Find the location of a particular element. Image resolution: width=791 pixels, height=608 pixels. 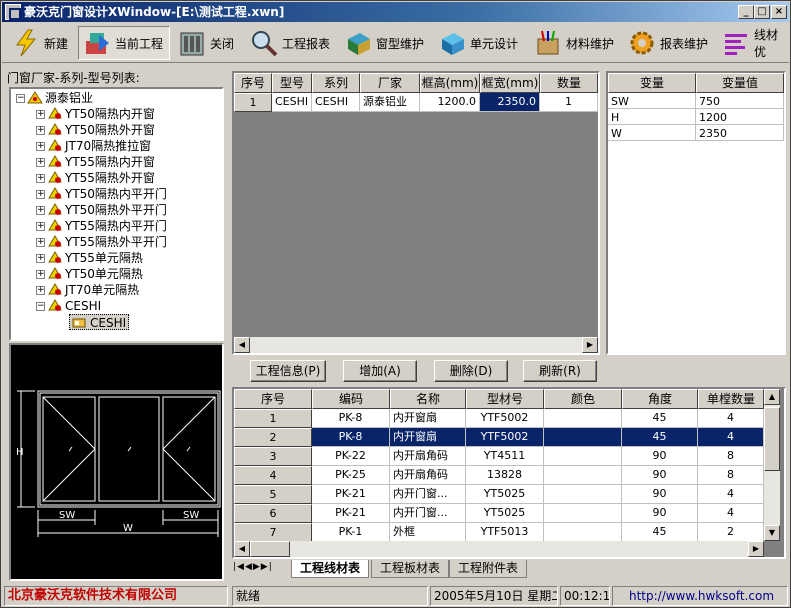

material-grid-cell: 13828 is located at coordinates (505, 475).